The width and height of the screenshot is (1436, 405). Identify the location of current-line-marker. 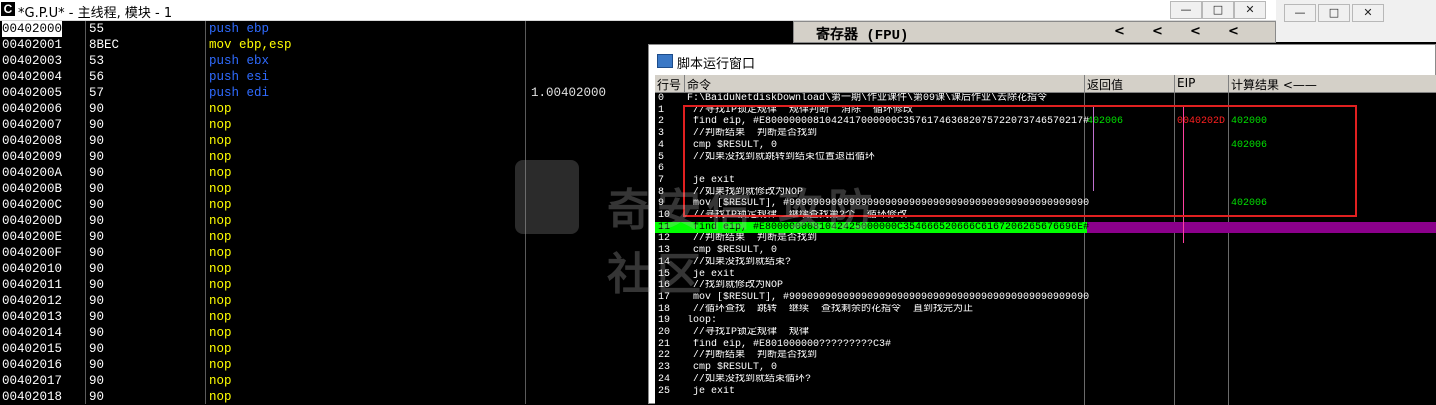
(1261, 227).